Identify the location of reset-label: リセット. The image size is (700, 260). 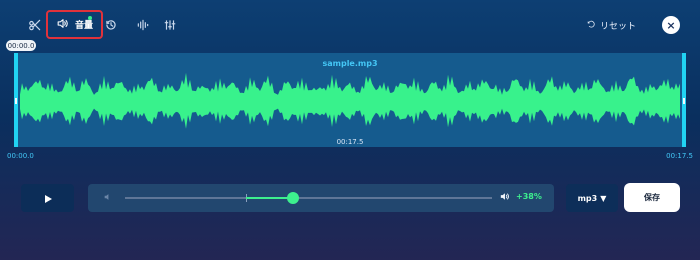
(617, 27).